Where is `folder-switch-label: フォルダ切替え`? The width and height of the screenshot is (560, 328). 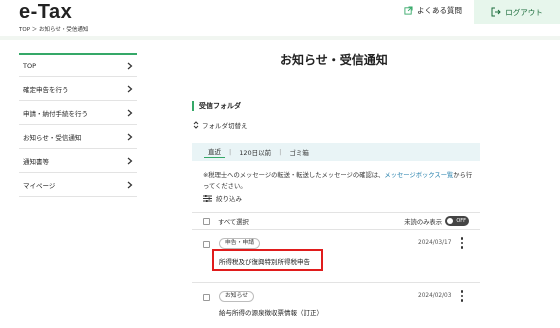 folder-switch-label: フォルダ切替え is located at coordinates (225, 126).